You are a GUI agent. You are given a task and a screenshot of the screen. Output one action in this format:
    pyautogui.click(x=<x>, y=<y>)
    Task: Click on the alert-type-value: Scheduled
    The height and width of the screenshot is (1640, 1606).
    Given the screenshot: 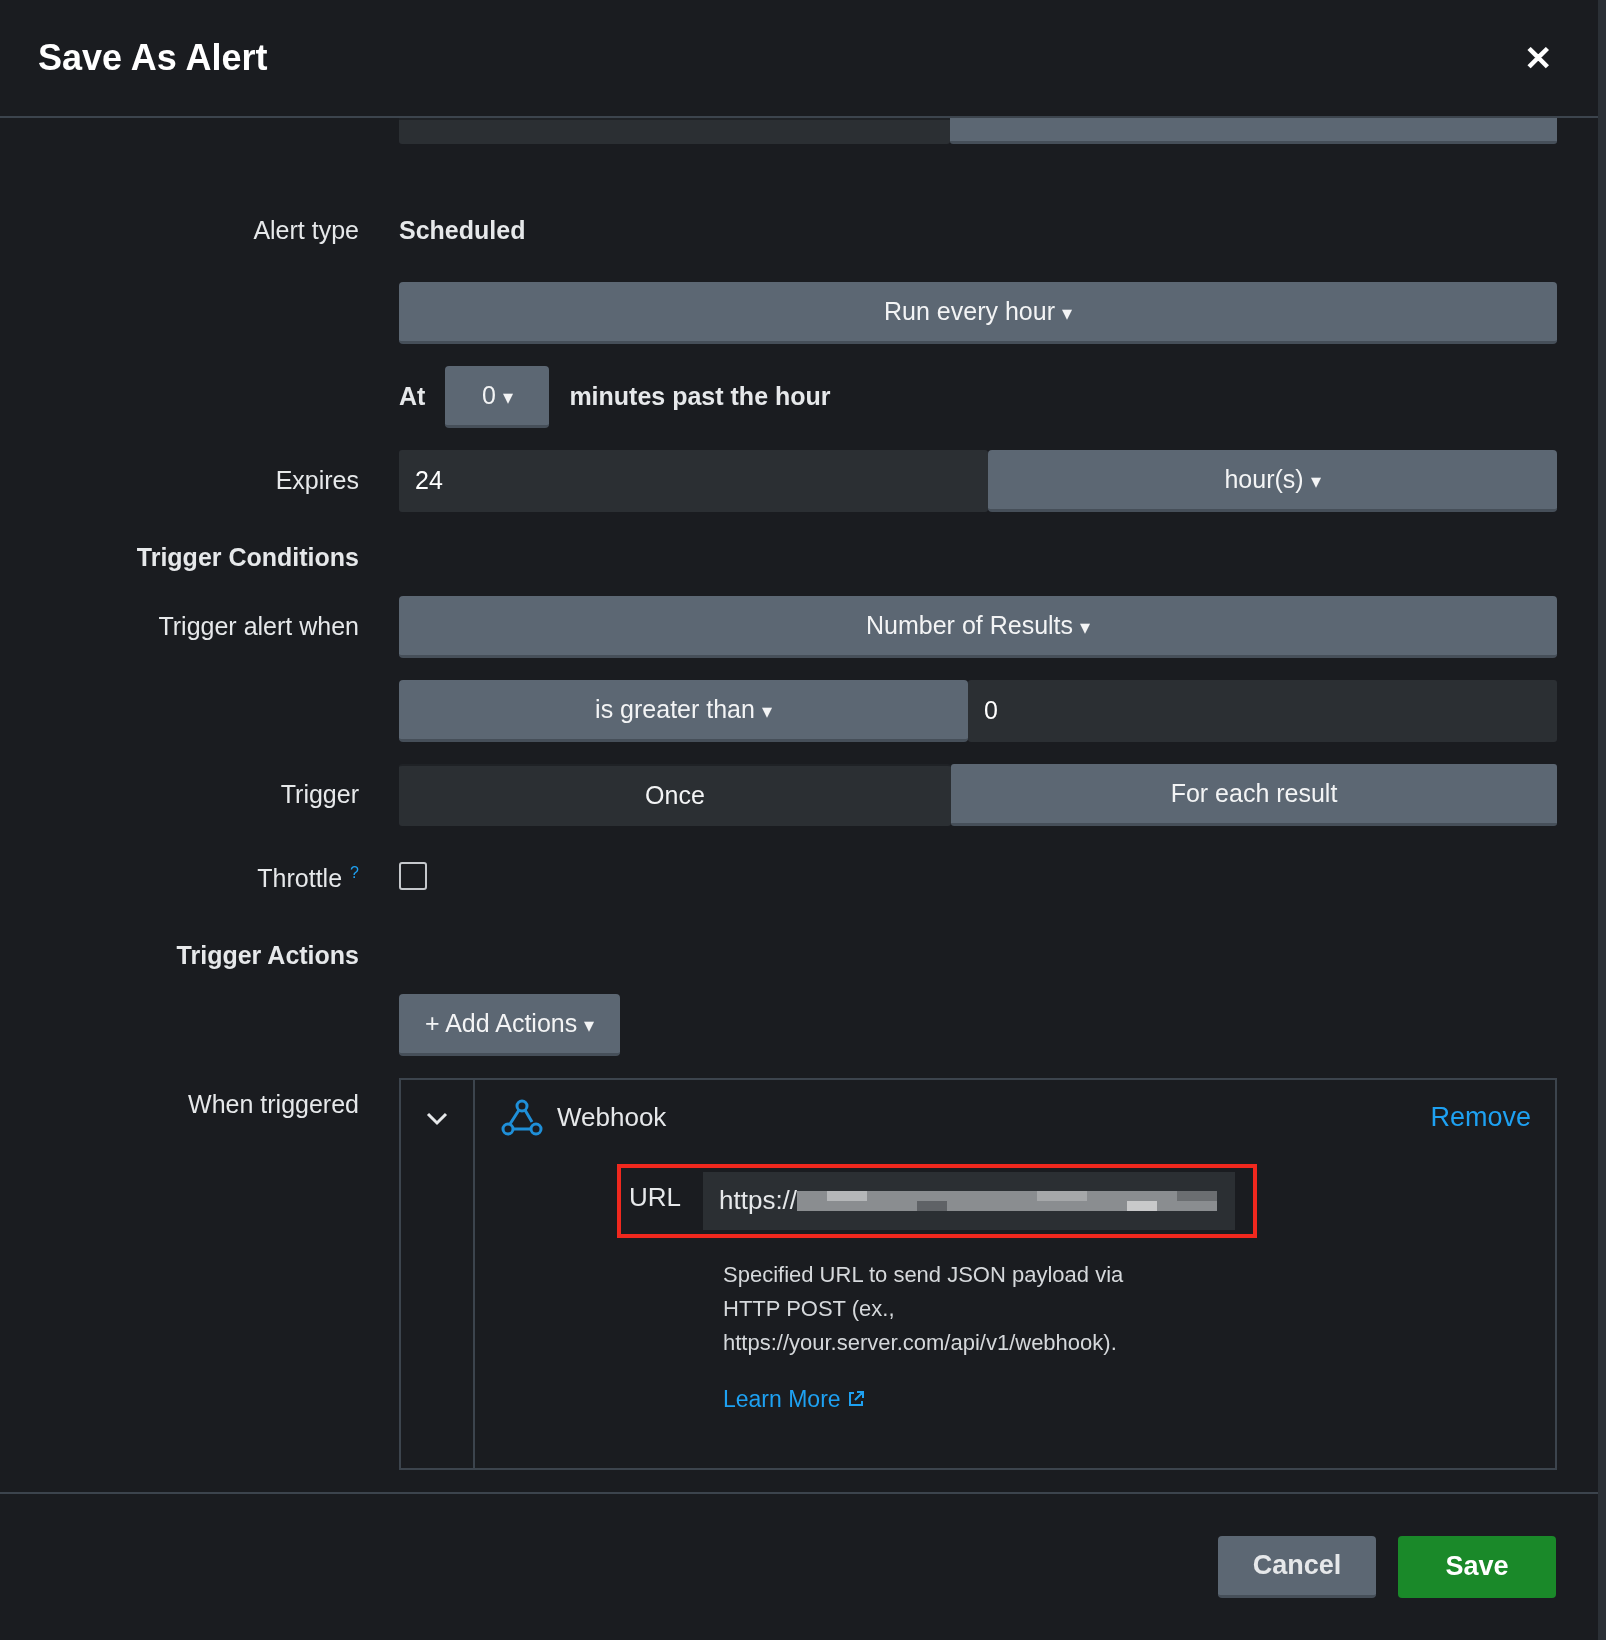 What is the action you would take?
    pyautogui.click(x=462, y=230)
    